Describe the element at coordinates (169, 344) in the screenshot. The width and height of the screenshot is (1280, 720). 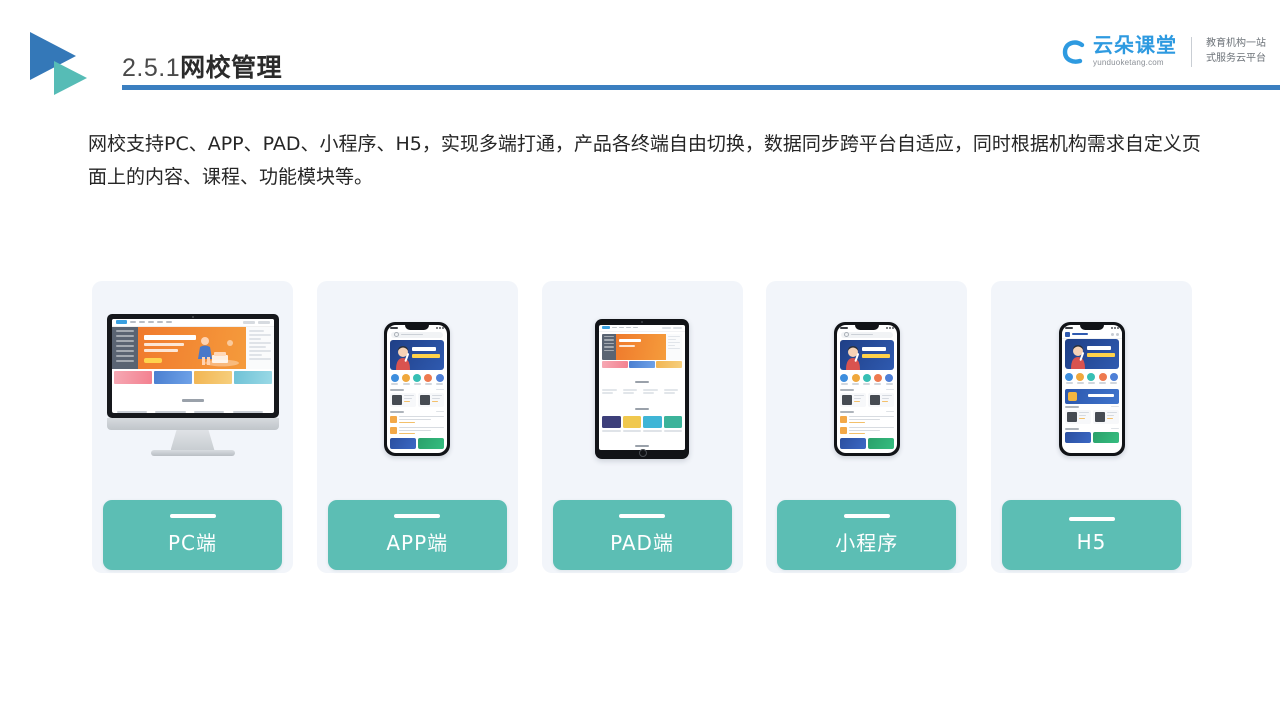
I see `hero-headline` at that location.